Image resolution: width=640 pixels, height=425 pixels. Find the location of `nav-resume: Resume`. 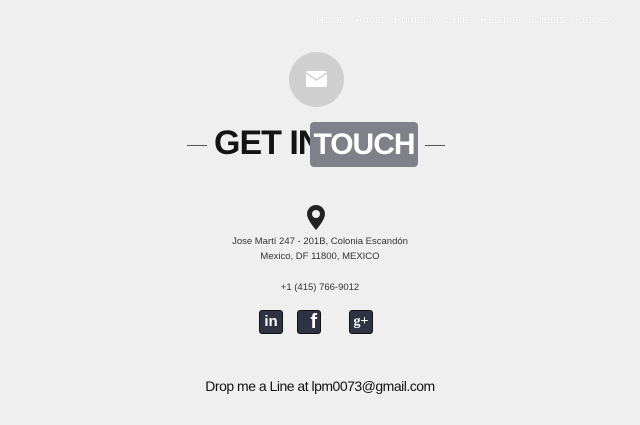

nav-resume: Resume is located at coordinates (500, 20).